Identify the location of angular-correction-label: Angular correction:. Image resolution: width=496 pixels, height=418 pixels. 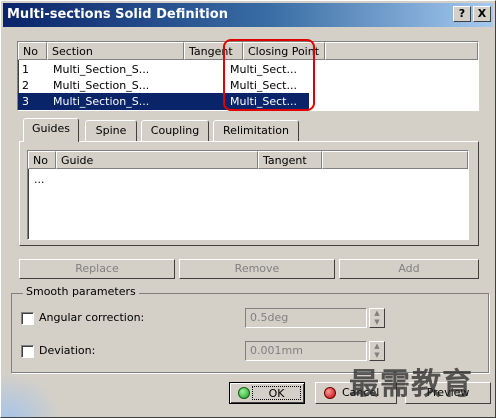
(92, 317).